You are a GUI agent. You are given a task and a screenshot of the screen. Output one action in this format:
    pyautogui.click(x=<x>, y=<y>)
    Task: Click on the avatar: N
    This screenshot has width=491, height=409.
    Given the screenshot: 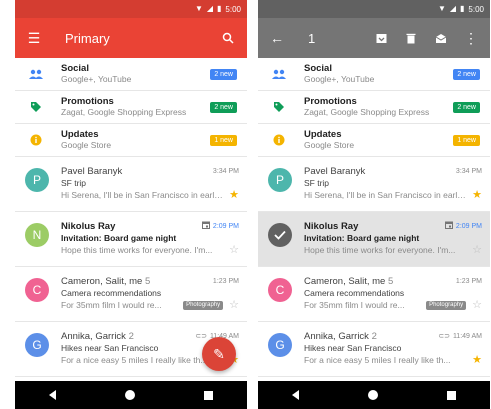 What is the action you would take?
    pyautogui.click(x=37, y=235)
    